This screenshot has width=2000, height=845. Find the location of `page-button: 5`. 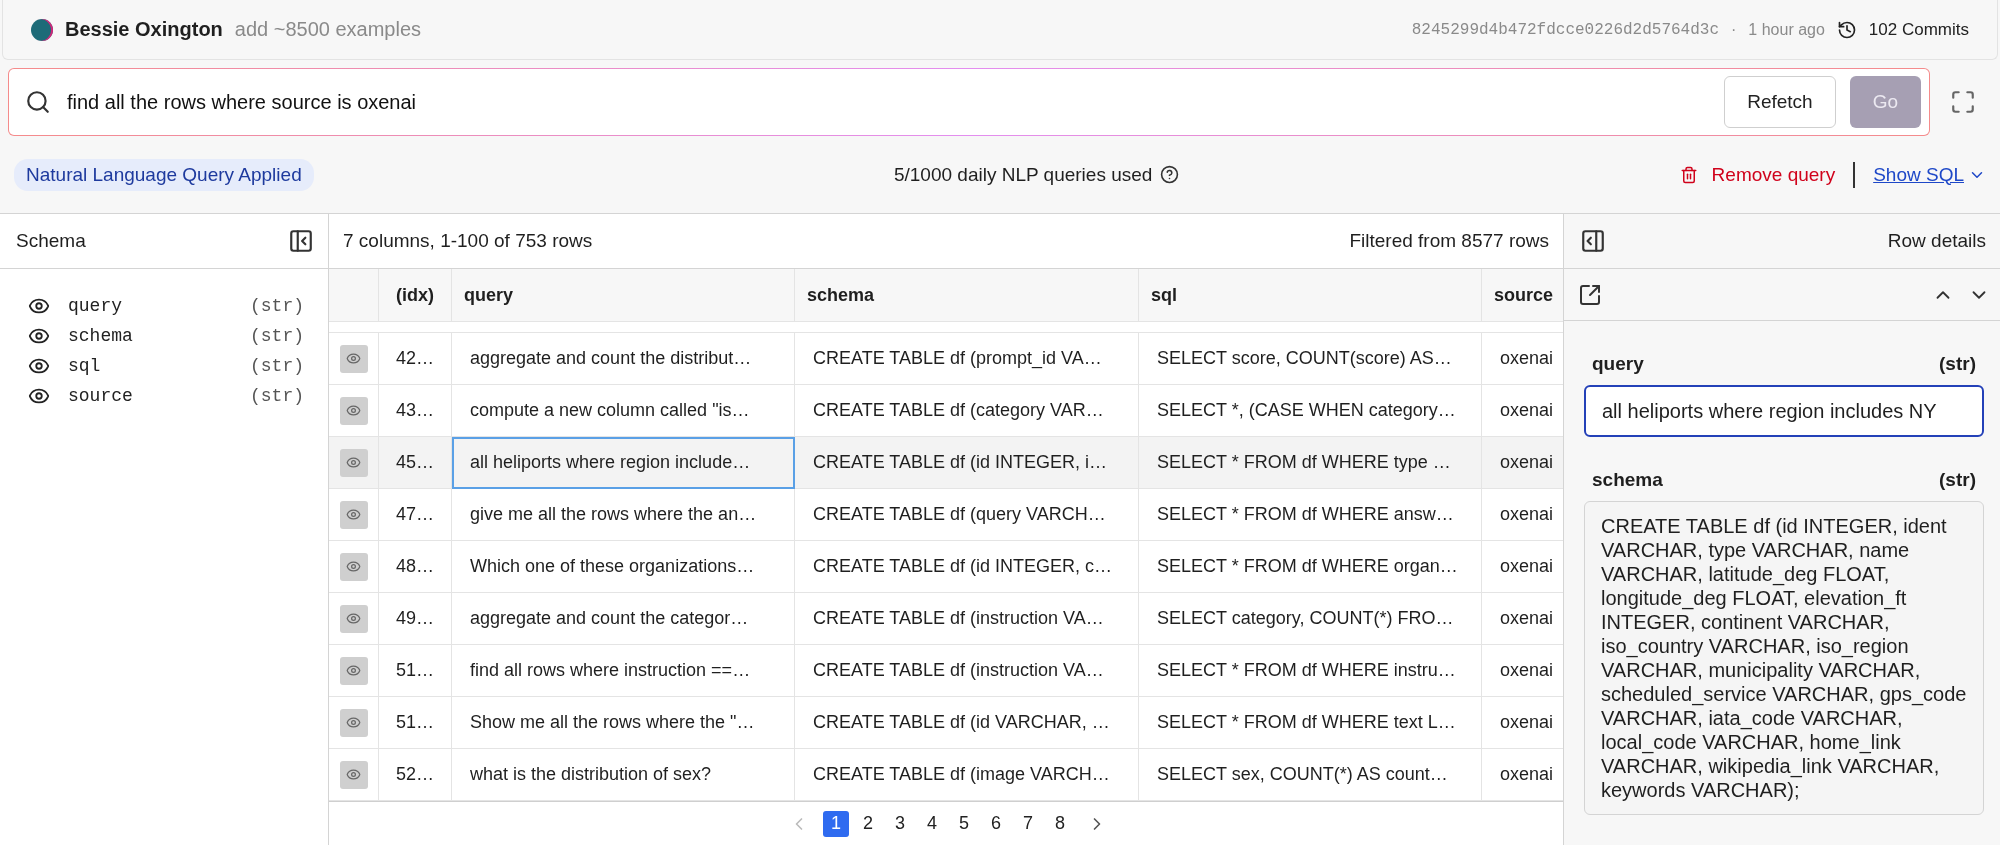

page-button: 5 is located at coordinates (964, 823).